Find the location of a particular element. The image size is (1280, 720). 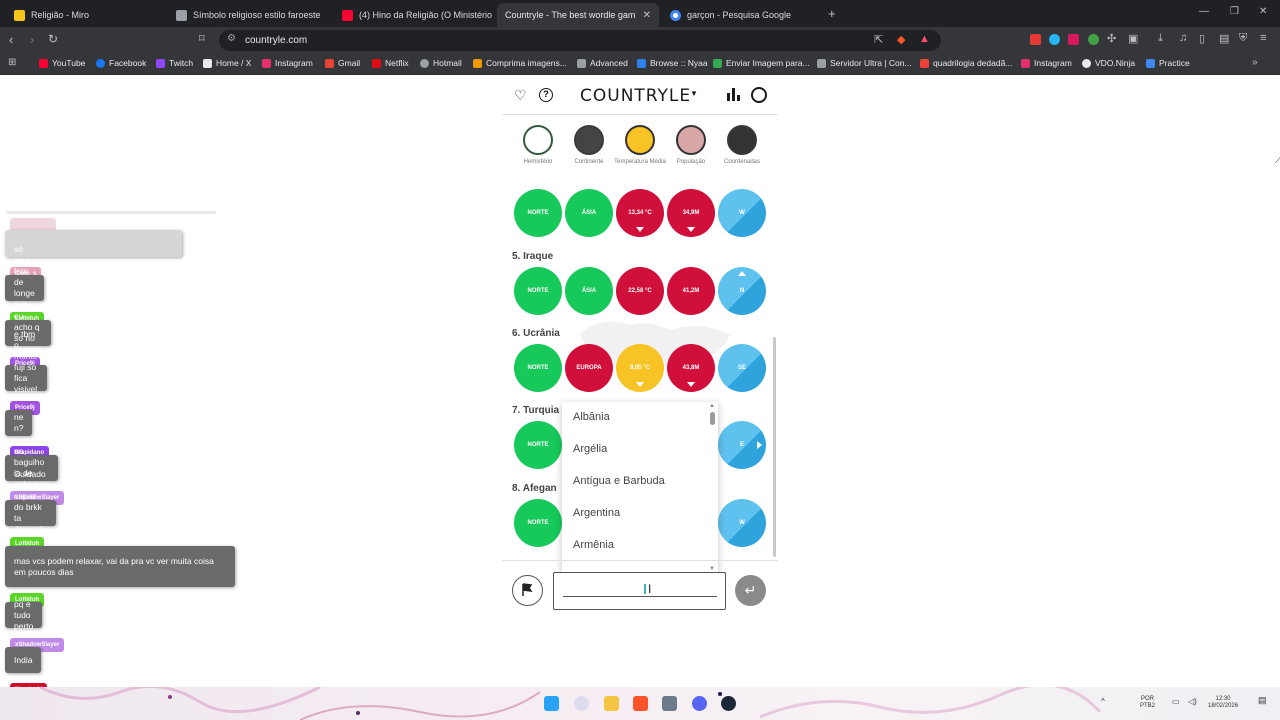

apps-grid-icon: ⊞ is located at coordinates (12, 62).